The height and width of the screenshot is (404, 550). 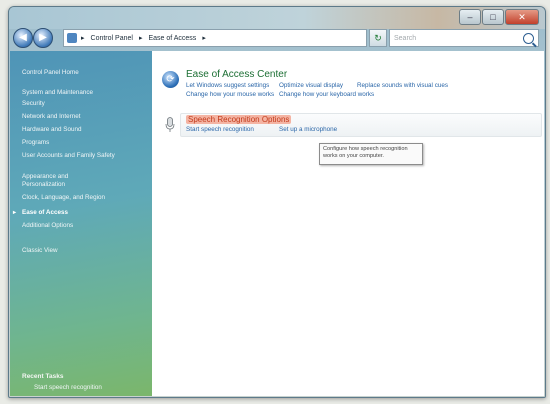 What do you see at coordinates (522, 17) in the screenshot?
I see `close-button: ✕` at bounding box center [522, 17].